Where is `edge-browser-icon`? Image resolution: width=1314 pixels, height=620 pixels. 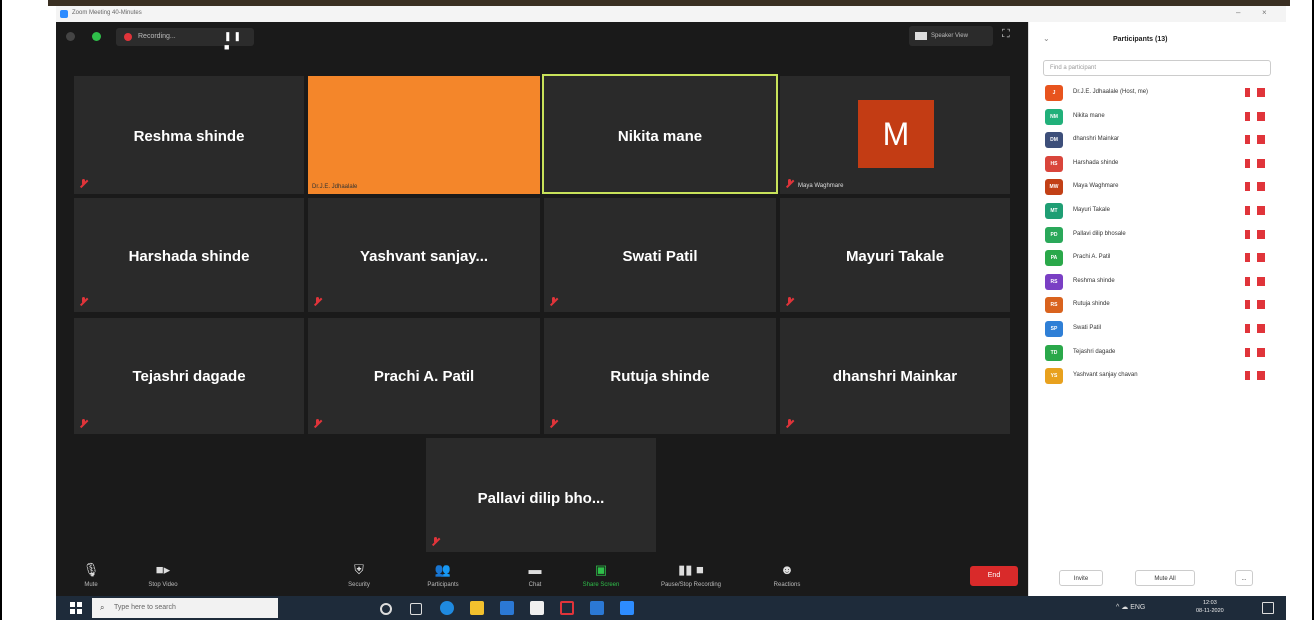 edge-browser-icon is located at coordinates (447, 608).